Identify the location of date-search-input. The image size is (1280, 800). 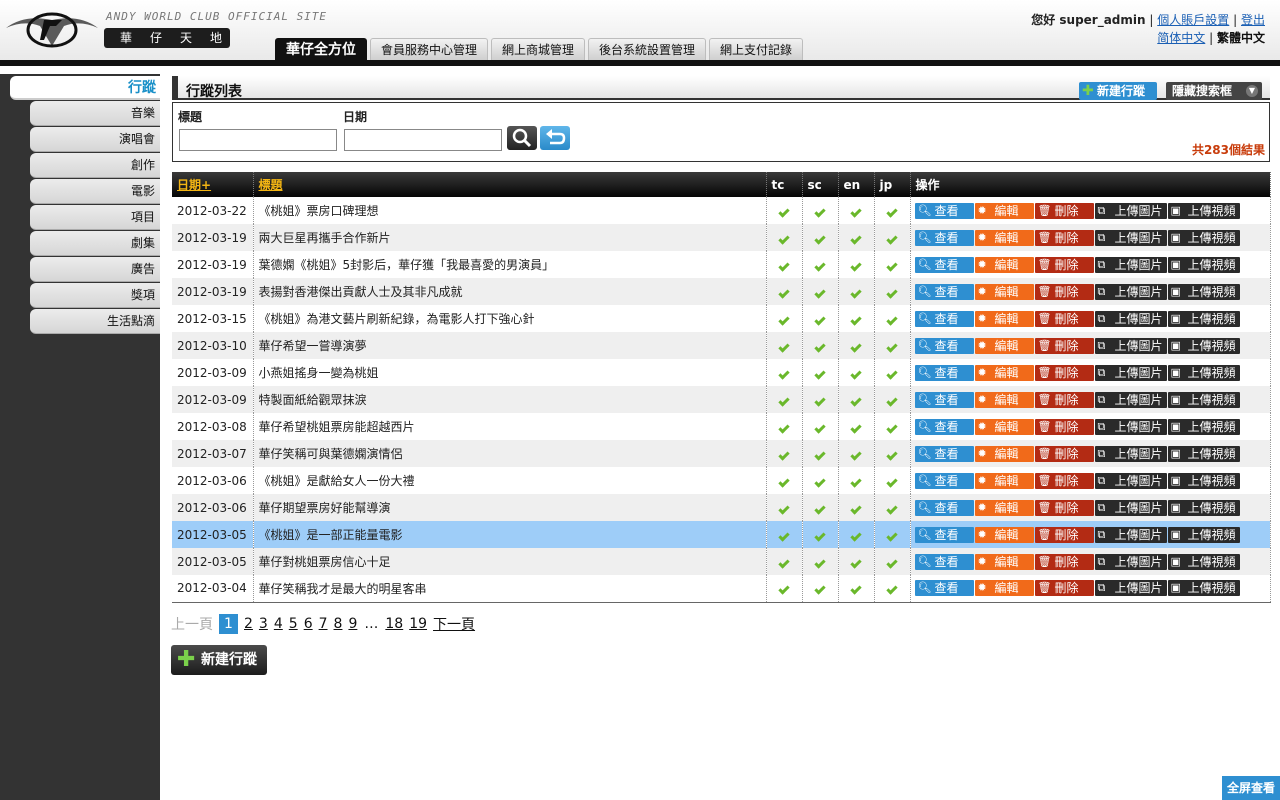
(423, 140).